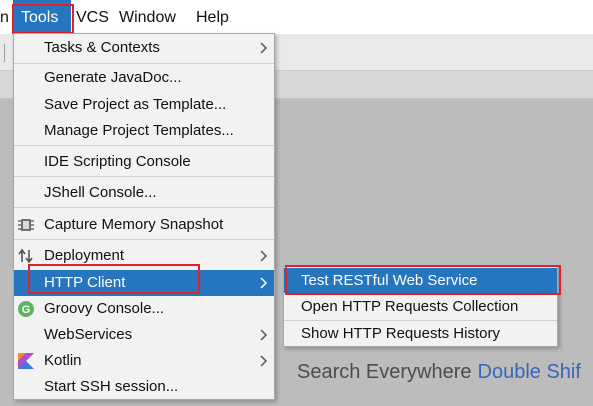 The width and height of the screenshot is (593, 406). What do you see at coordinates (102, 47) in the screenshot?
I see `menu-item-label: Tasks & Contexts` at bounding box center [102, 47].